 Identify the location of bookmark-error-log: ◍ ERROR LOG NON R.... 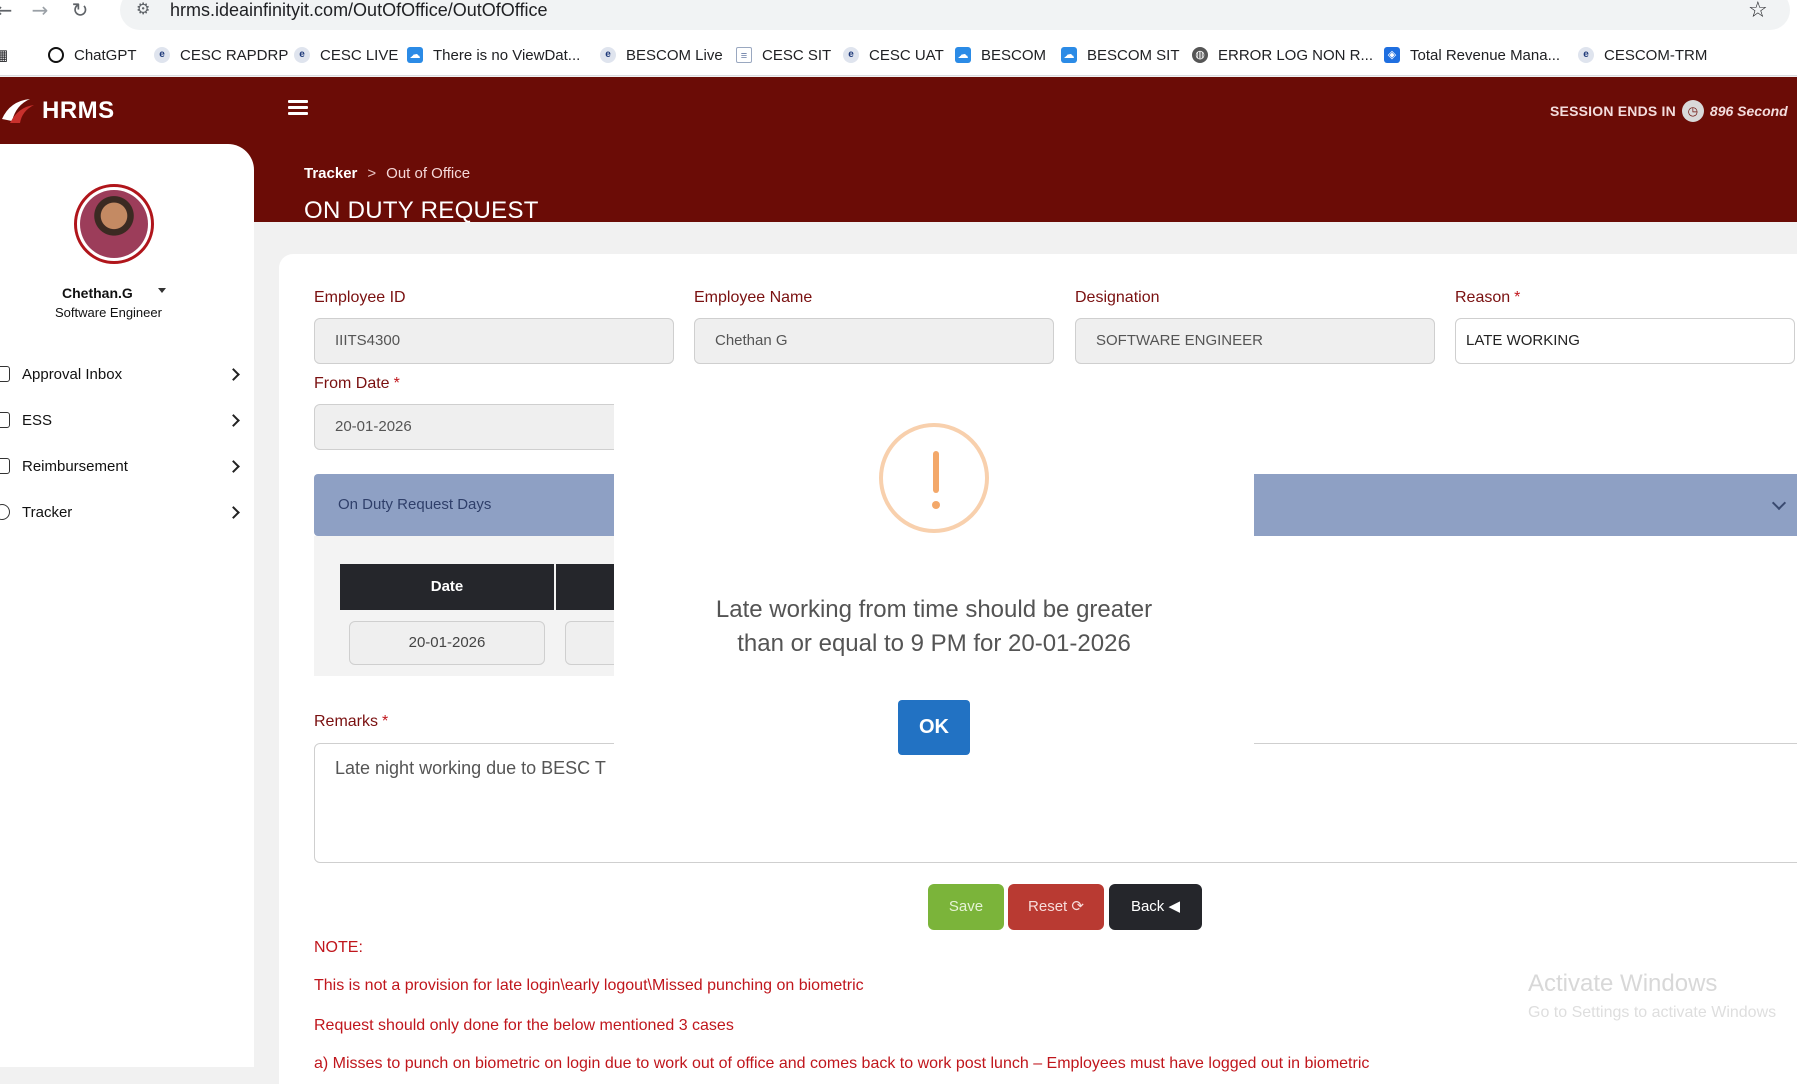
(1282, 55).